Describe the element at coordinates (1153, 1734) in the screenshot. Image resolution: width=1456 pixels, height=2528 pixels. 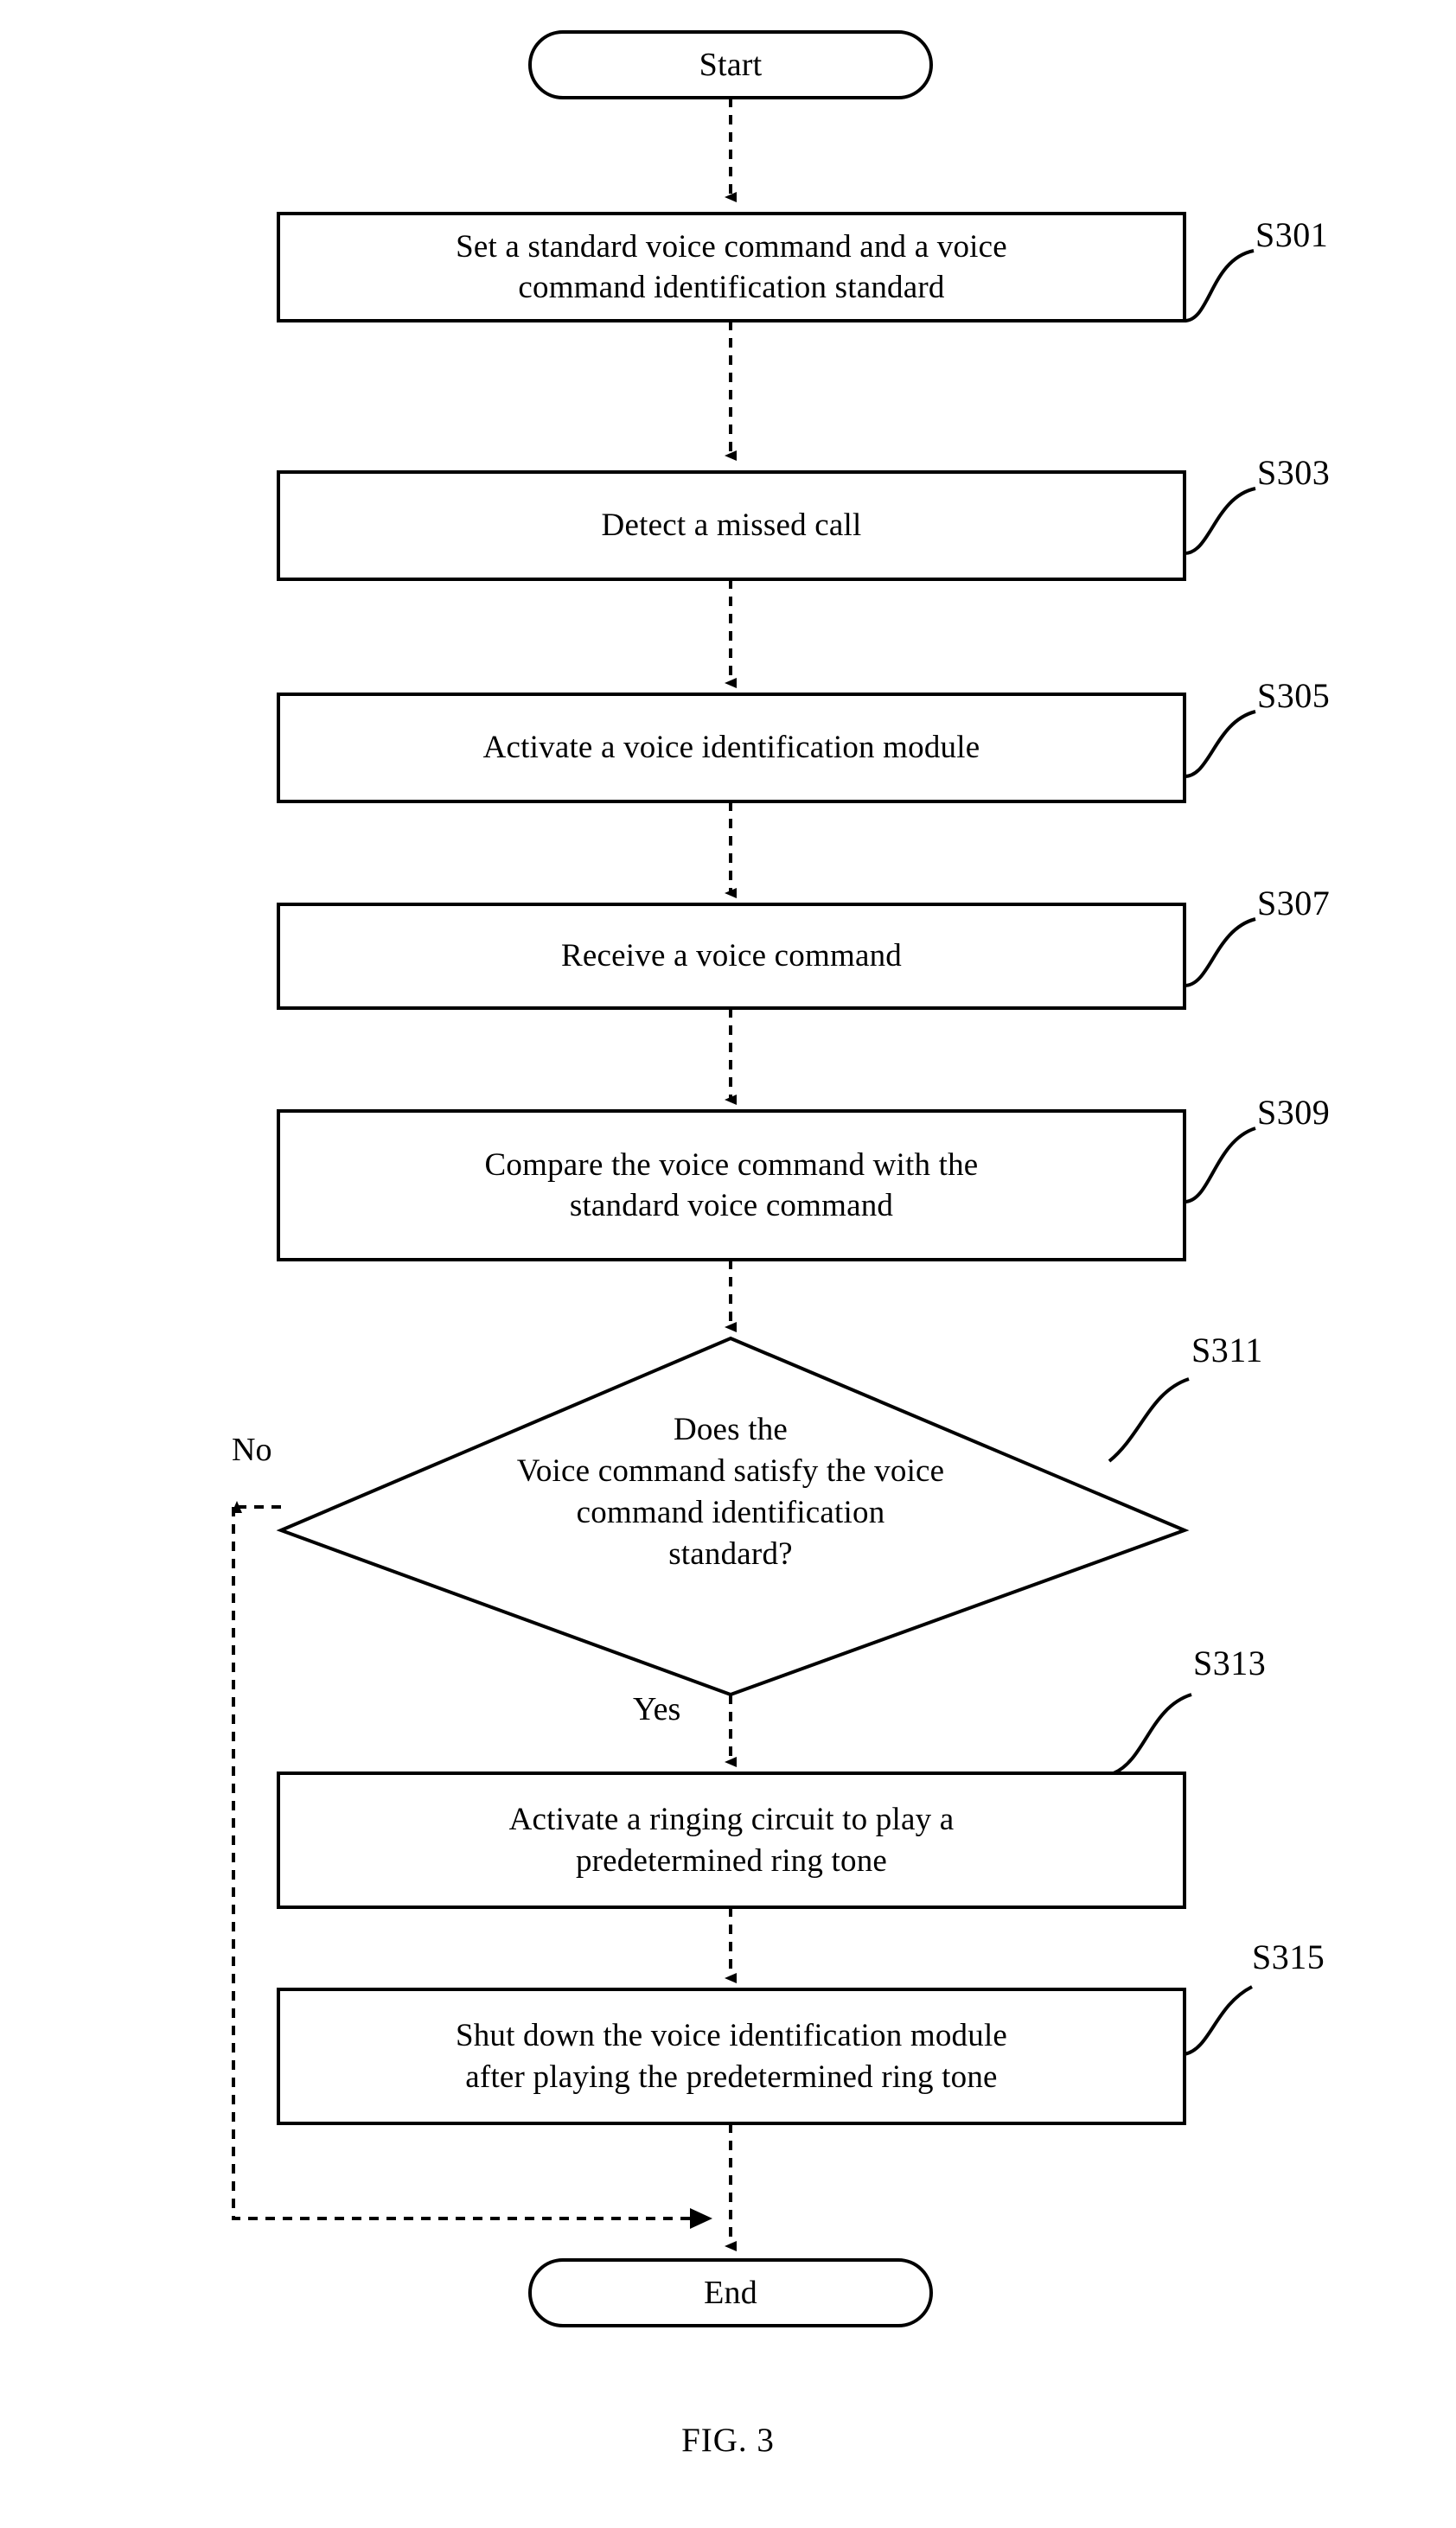
I see `s313-leader-line` at that location.